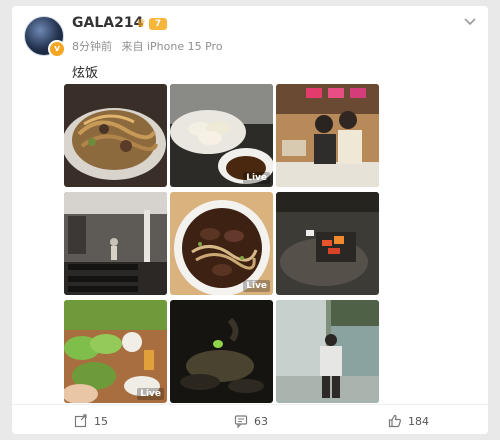 This screenshot has width=500, height=440. I want to click on like-button: 184, so click(408, 421).